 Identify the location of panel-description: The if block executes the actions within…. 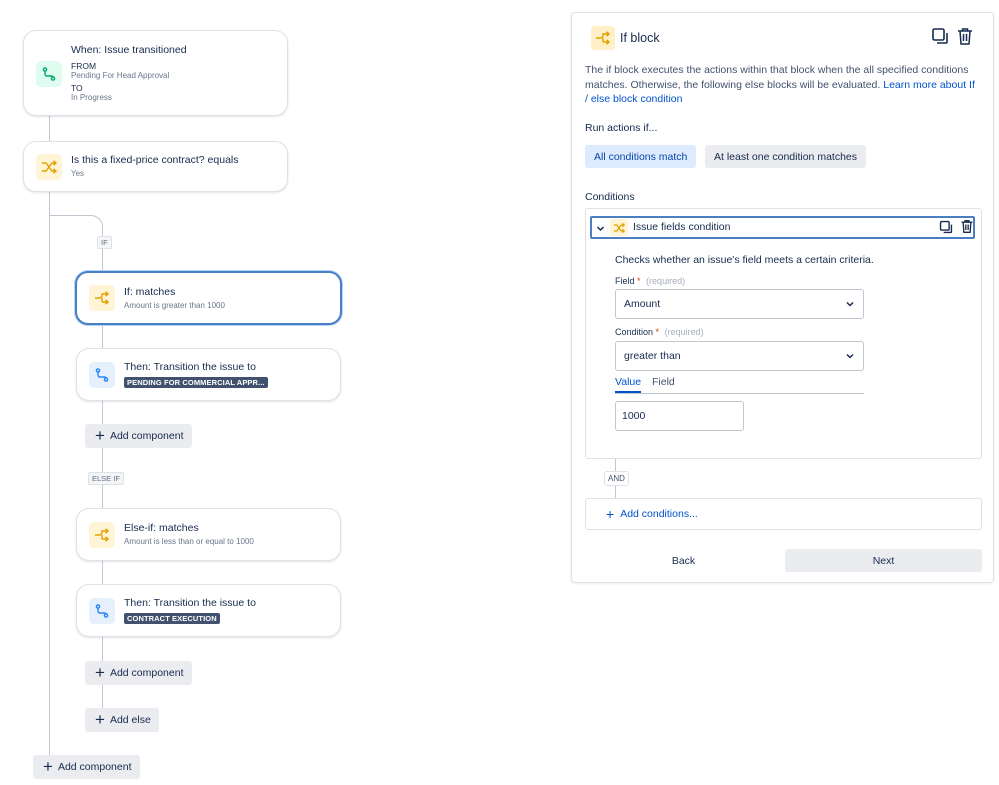
(782, 85).